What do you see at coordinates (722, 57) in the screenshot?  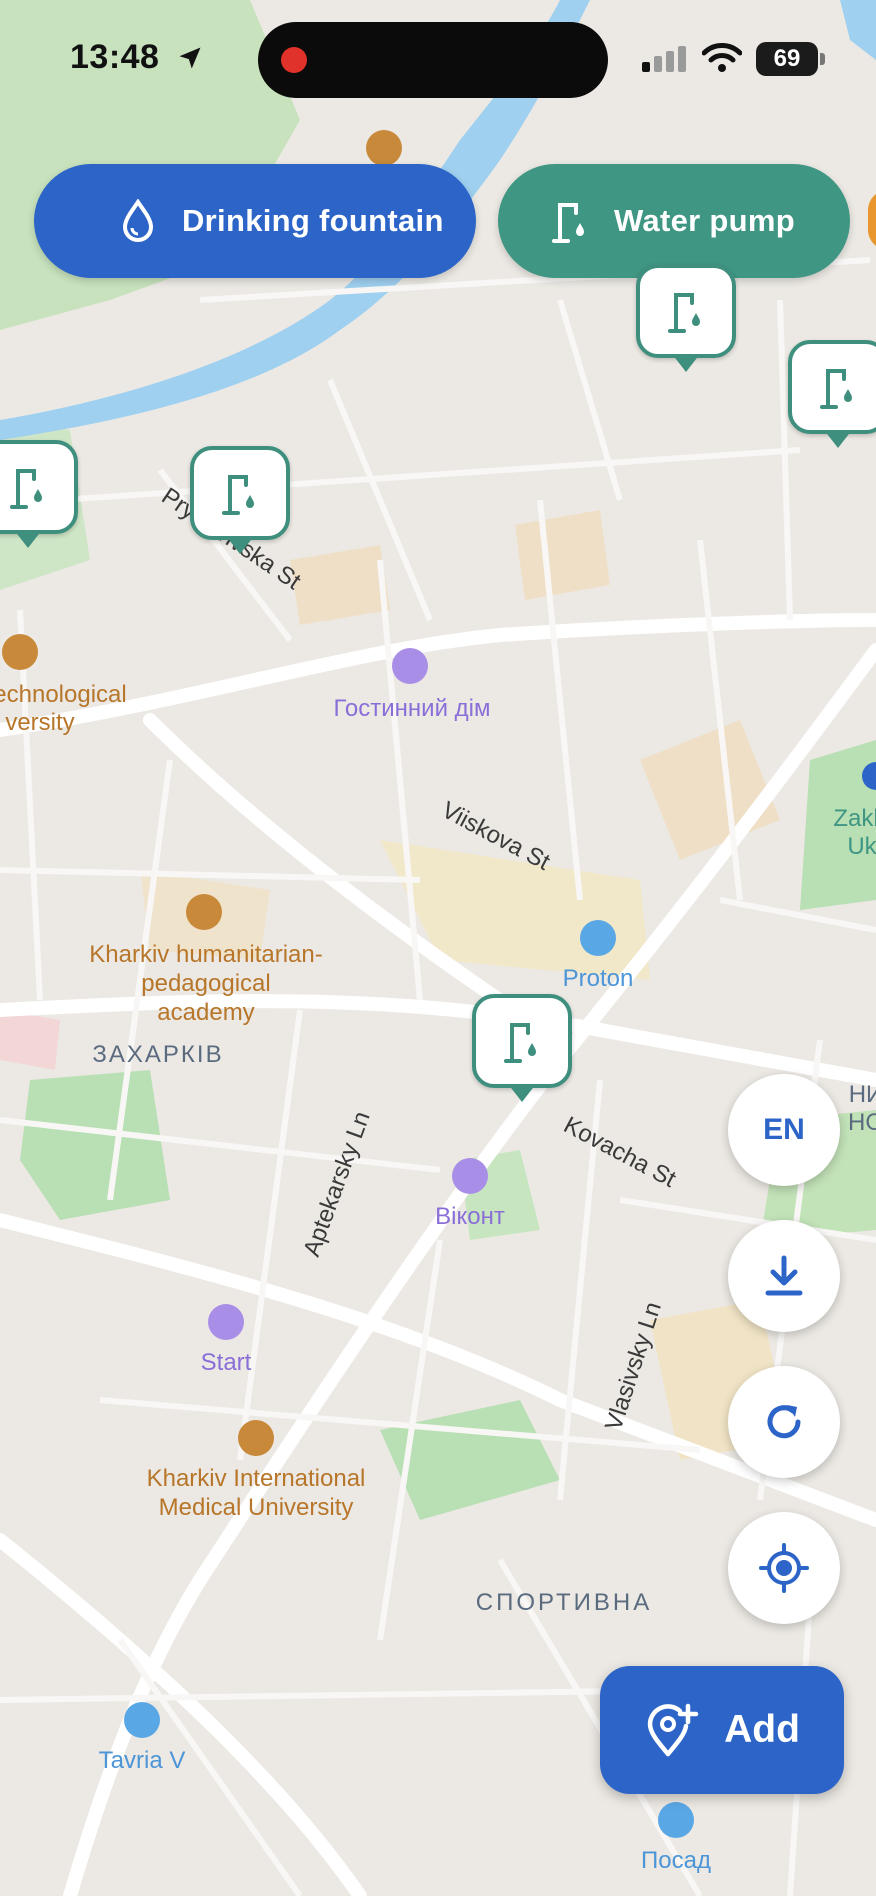 I see `wifi-icon` at bounding box center [722, 57].